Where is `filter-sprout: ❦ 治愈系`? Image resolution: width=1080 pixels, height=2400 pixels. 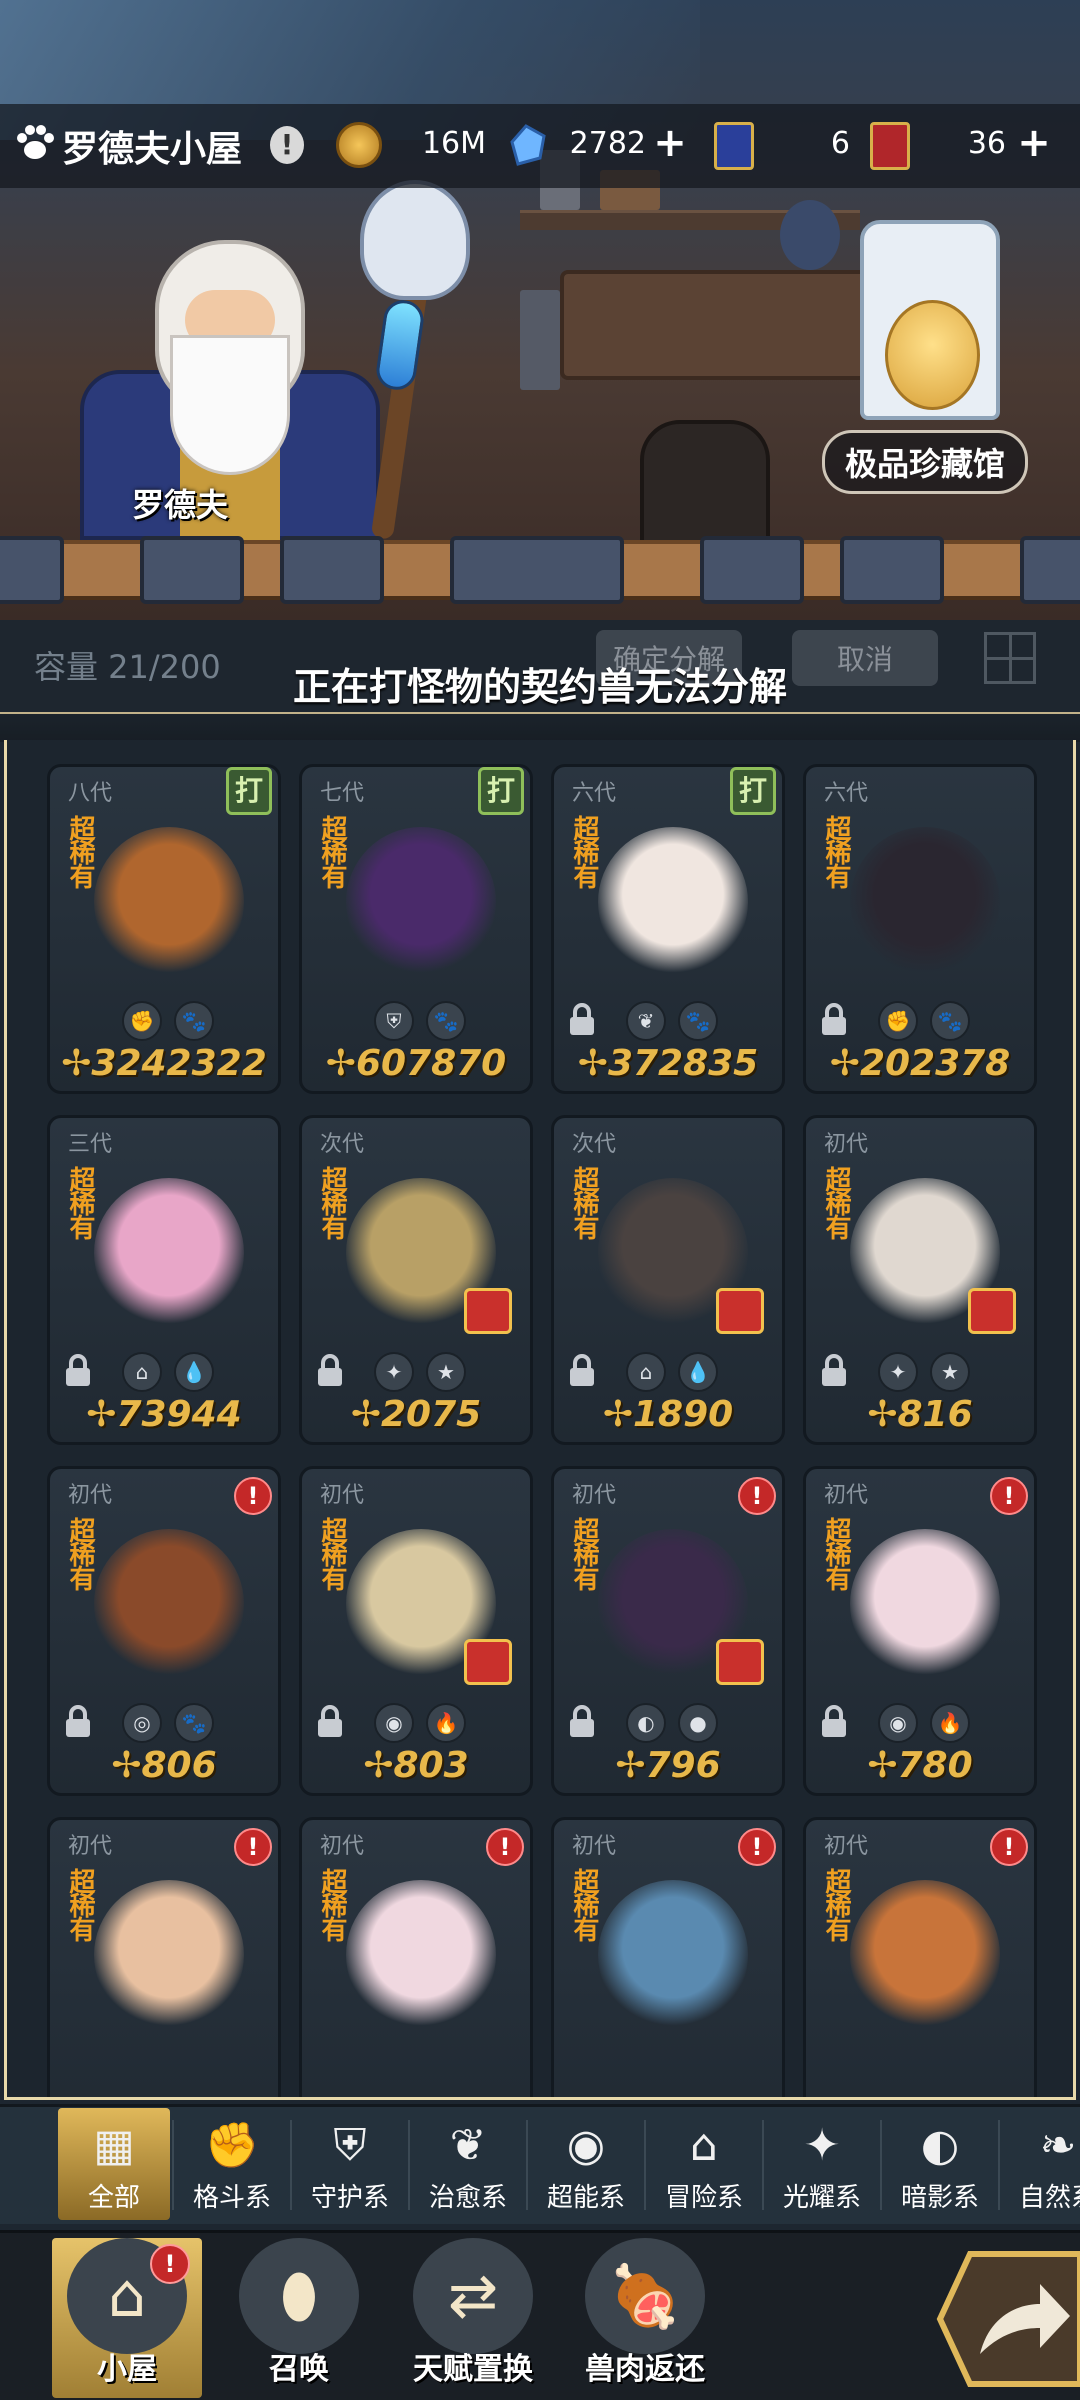
filter-sprout: ❦ 治愈系 is located at coordinates (468, 2164).